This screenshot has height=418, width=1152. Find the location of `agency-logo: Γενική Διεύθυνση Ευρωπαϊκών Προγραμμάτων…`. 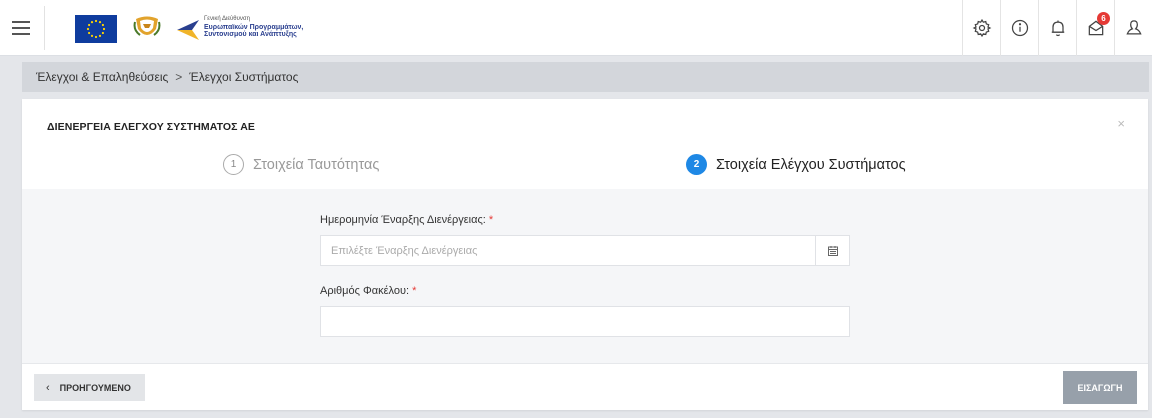

agency-logo: Γενική Διεύθυνση Ευρωπαϊκών Προγραμμάτων… is located at coordinates (260, 30).